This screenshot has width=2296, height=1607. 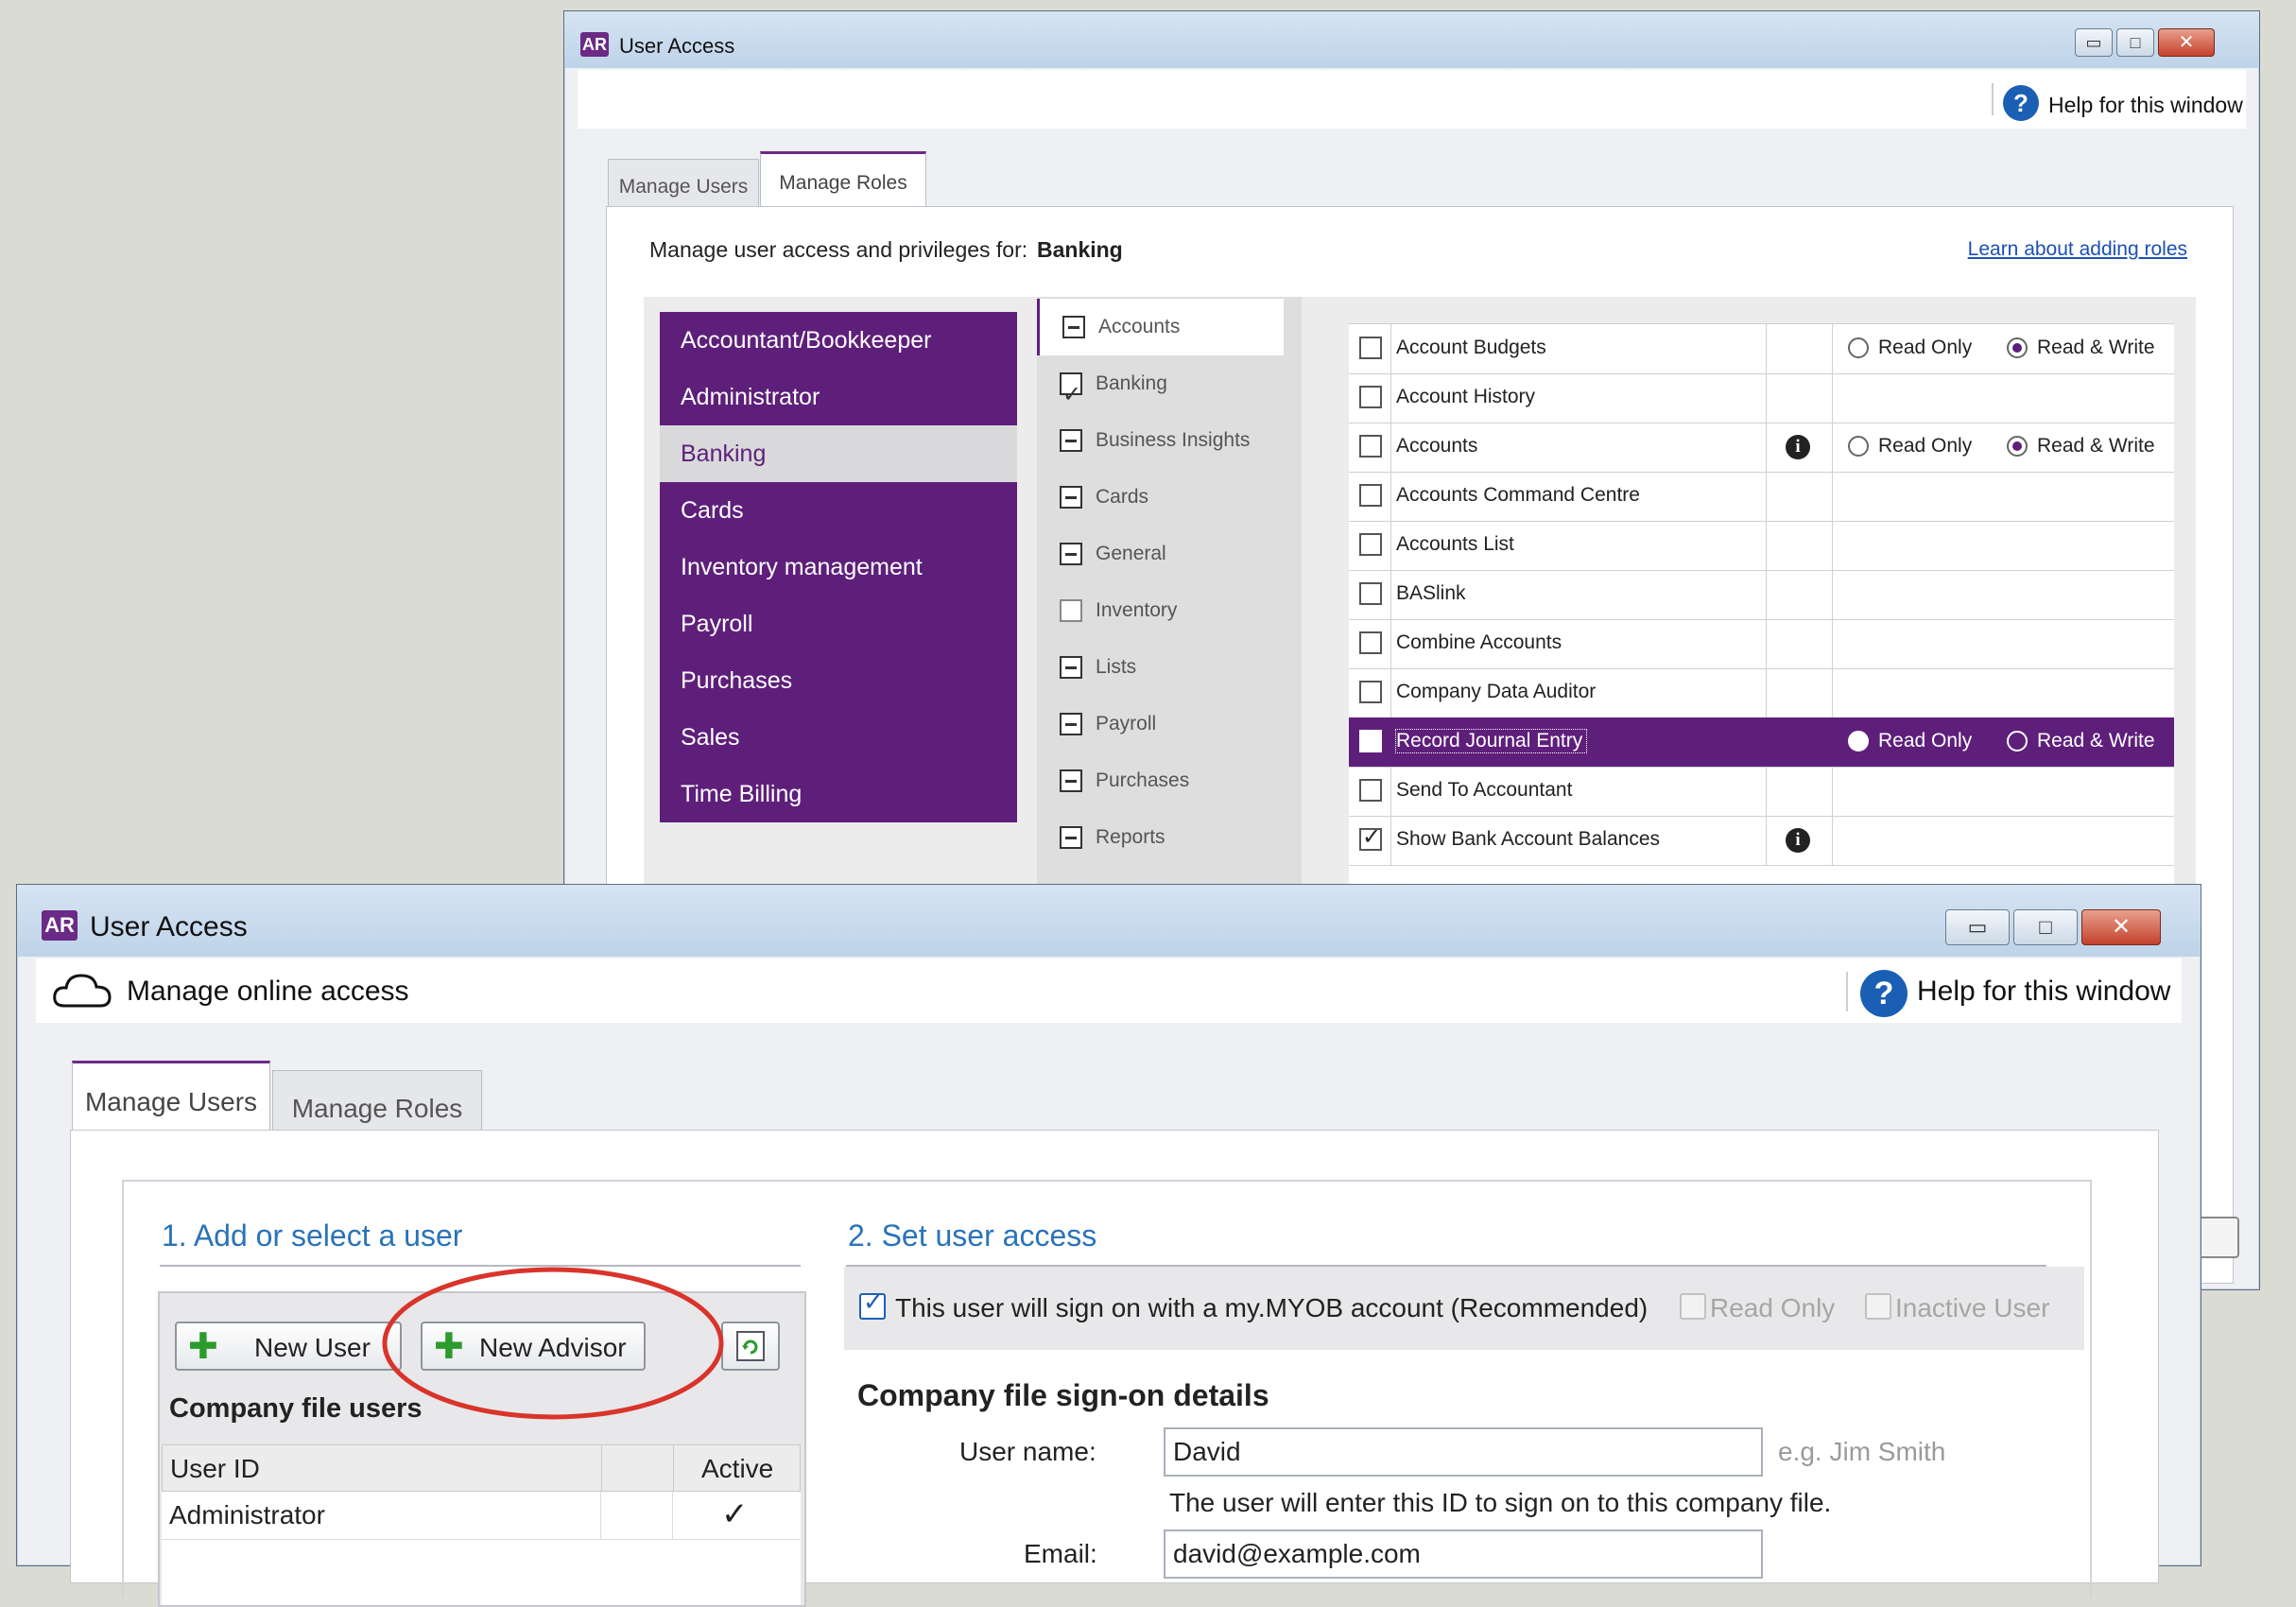 What do you see at coordinates (1773, 1307) in the screenshot?
I see `read-only-label: Read Only` at bounding box center [1773, 1307].